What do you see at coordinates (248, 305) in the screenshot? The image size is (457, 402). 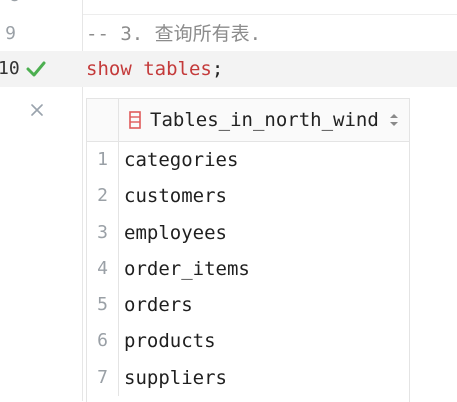 I see `table-row: 5 orders` at bounding box center [248, 305].